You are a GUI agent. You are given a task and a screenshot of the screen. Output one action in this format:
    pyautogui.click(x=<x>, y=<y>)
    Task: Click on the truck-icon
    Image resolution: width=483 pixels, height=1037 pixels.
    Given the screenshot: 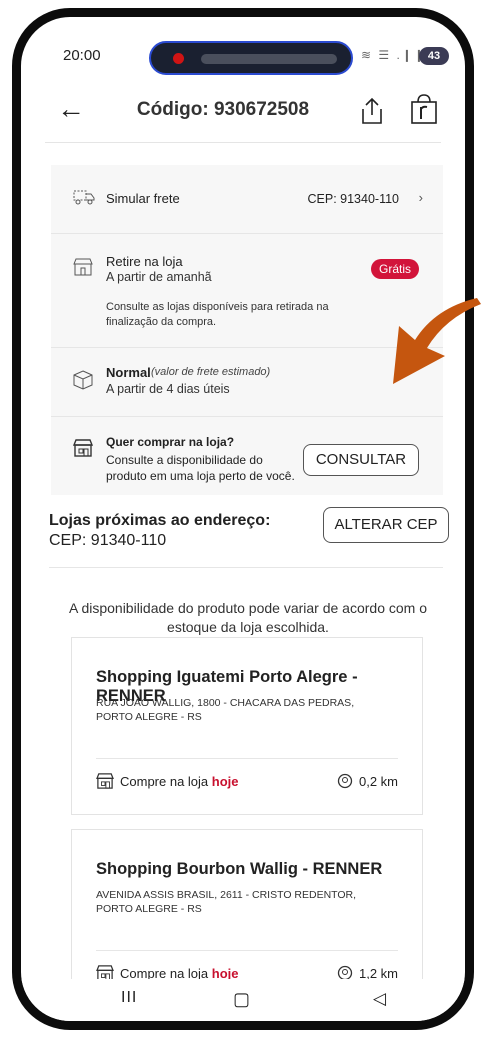 What is the action you would take?
    pyautogui.click(x=84, y=199)
    